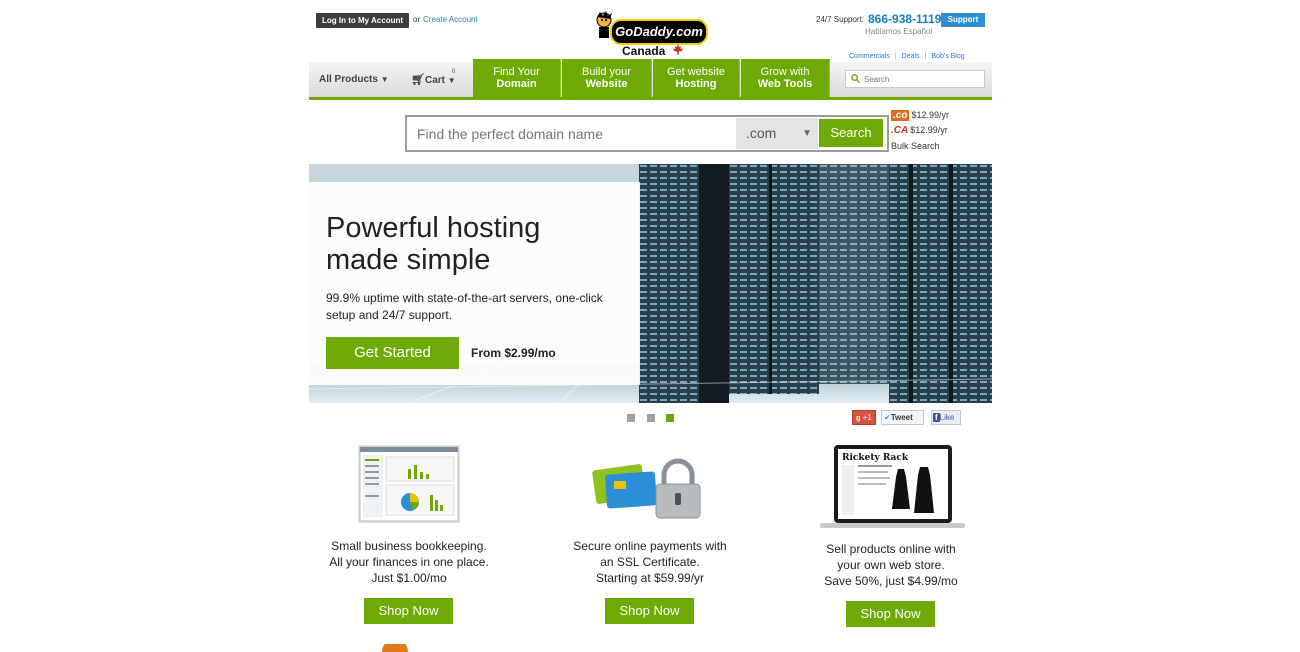  Describe the element at coordinates (887, 417) in the screenshot. I see `twitter-bird-icon: ✔` at that location.